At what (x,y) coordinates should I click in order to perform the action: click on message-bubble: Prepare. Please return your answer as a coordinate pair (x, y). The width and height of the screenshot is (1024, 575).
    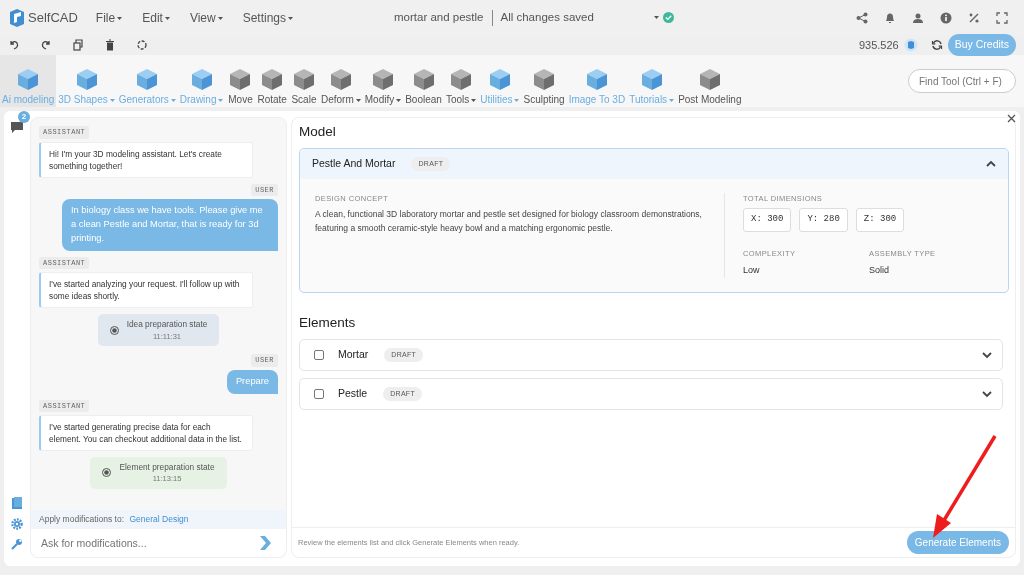
    Looking at the image, I should click on (252, 381).